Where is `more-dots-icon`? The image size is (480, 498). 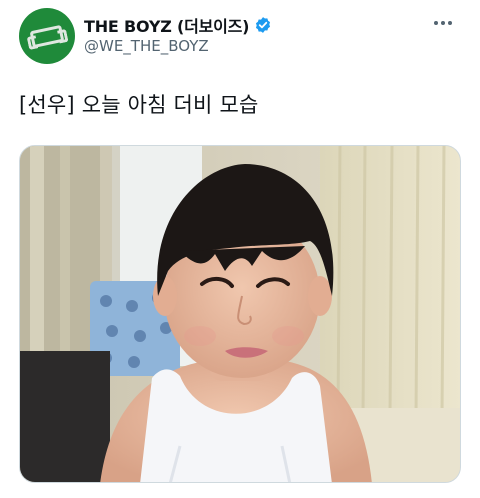
more-dots-icon is located at coordinates (436, 23).